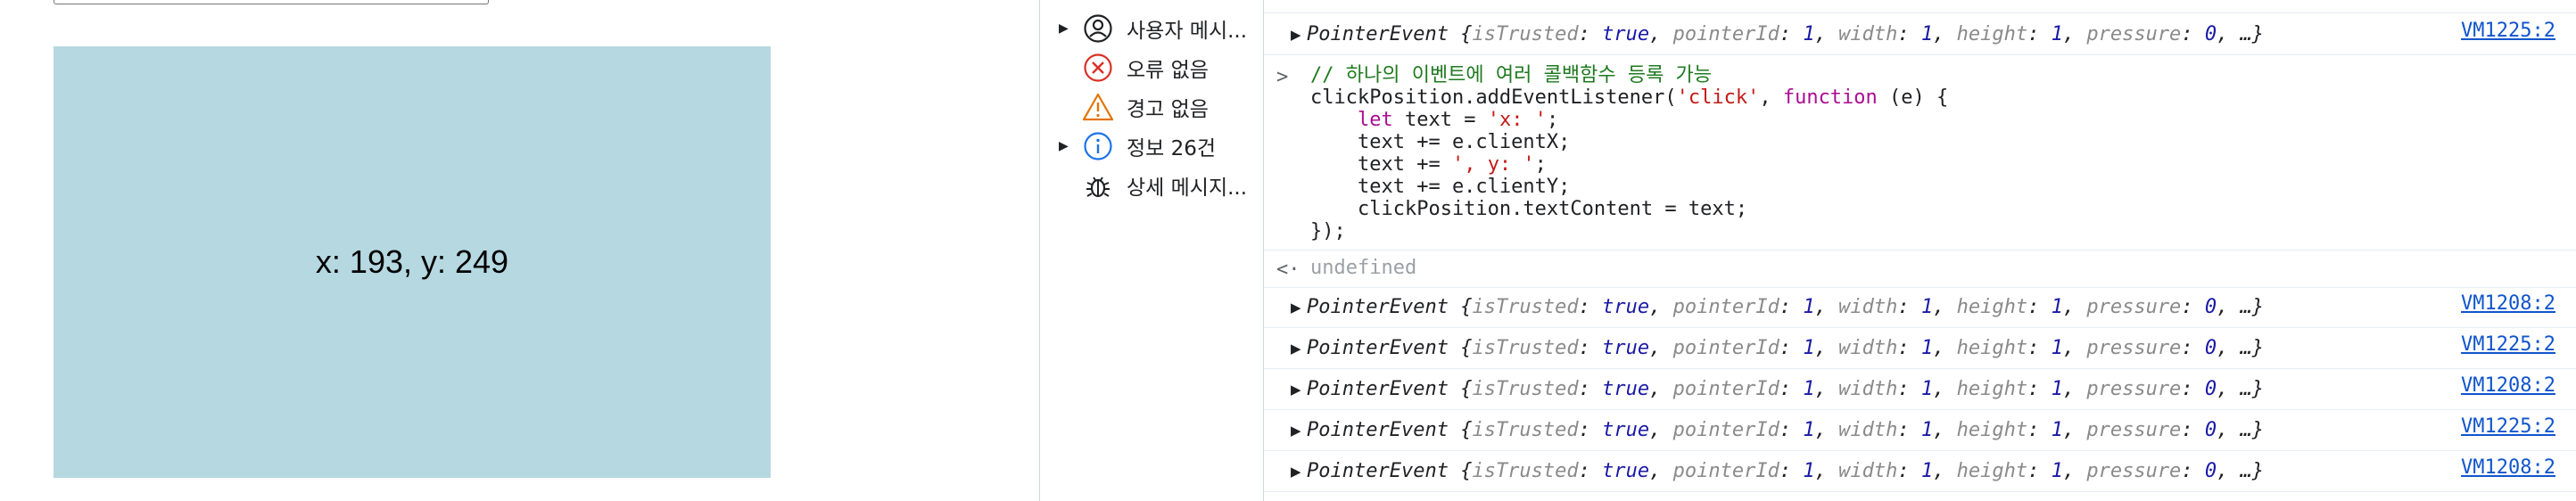 Image resolution: width=2576 pixels, height=501 pixels. I want to click on code-line: });, so click(1328, 231).